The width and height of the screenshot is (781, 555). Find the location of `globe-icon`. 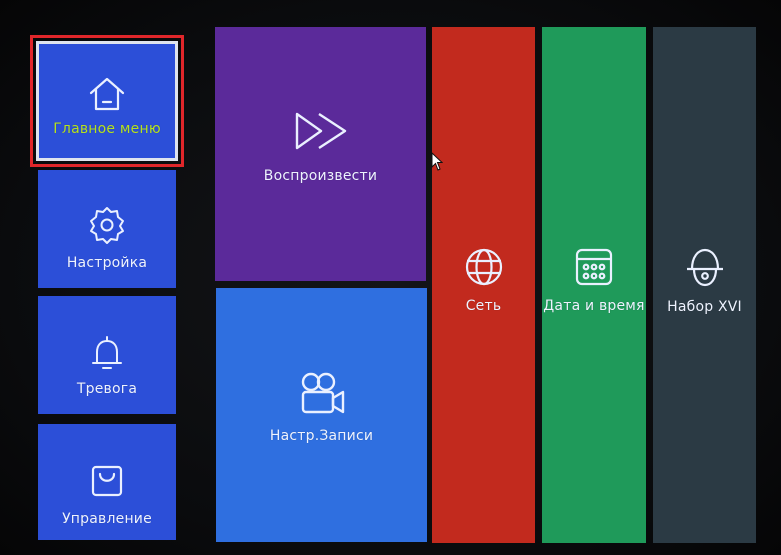

globe-icon is located at coordinates (484, 267).